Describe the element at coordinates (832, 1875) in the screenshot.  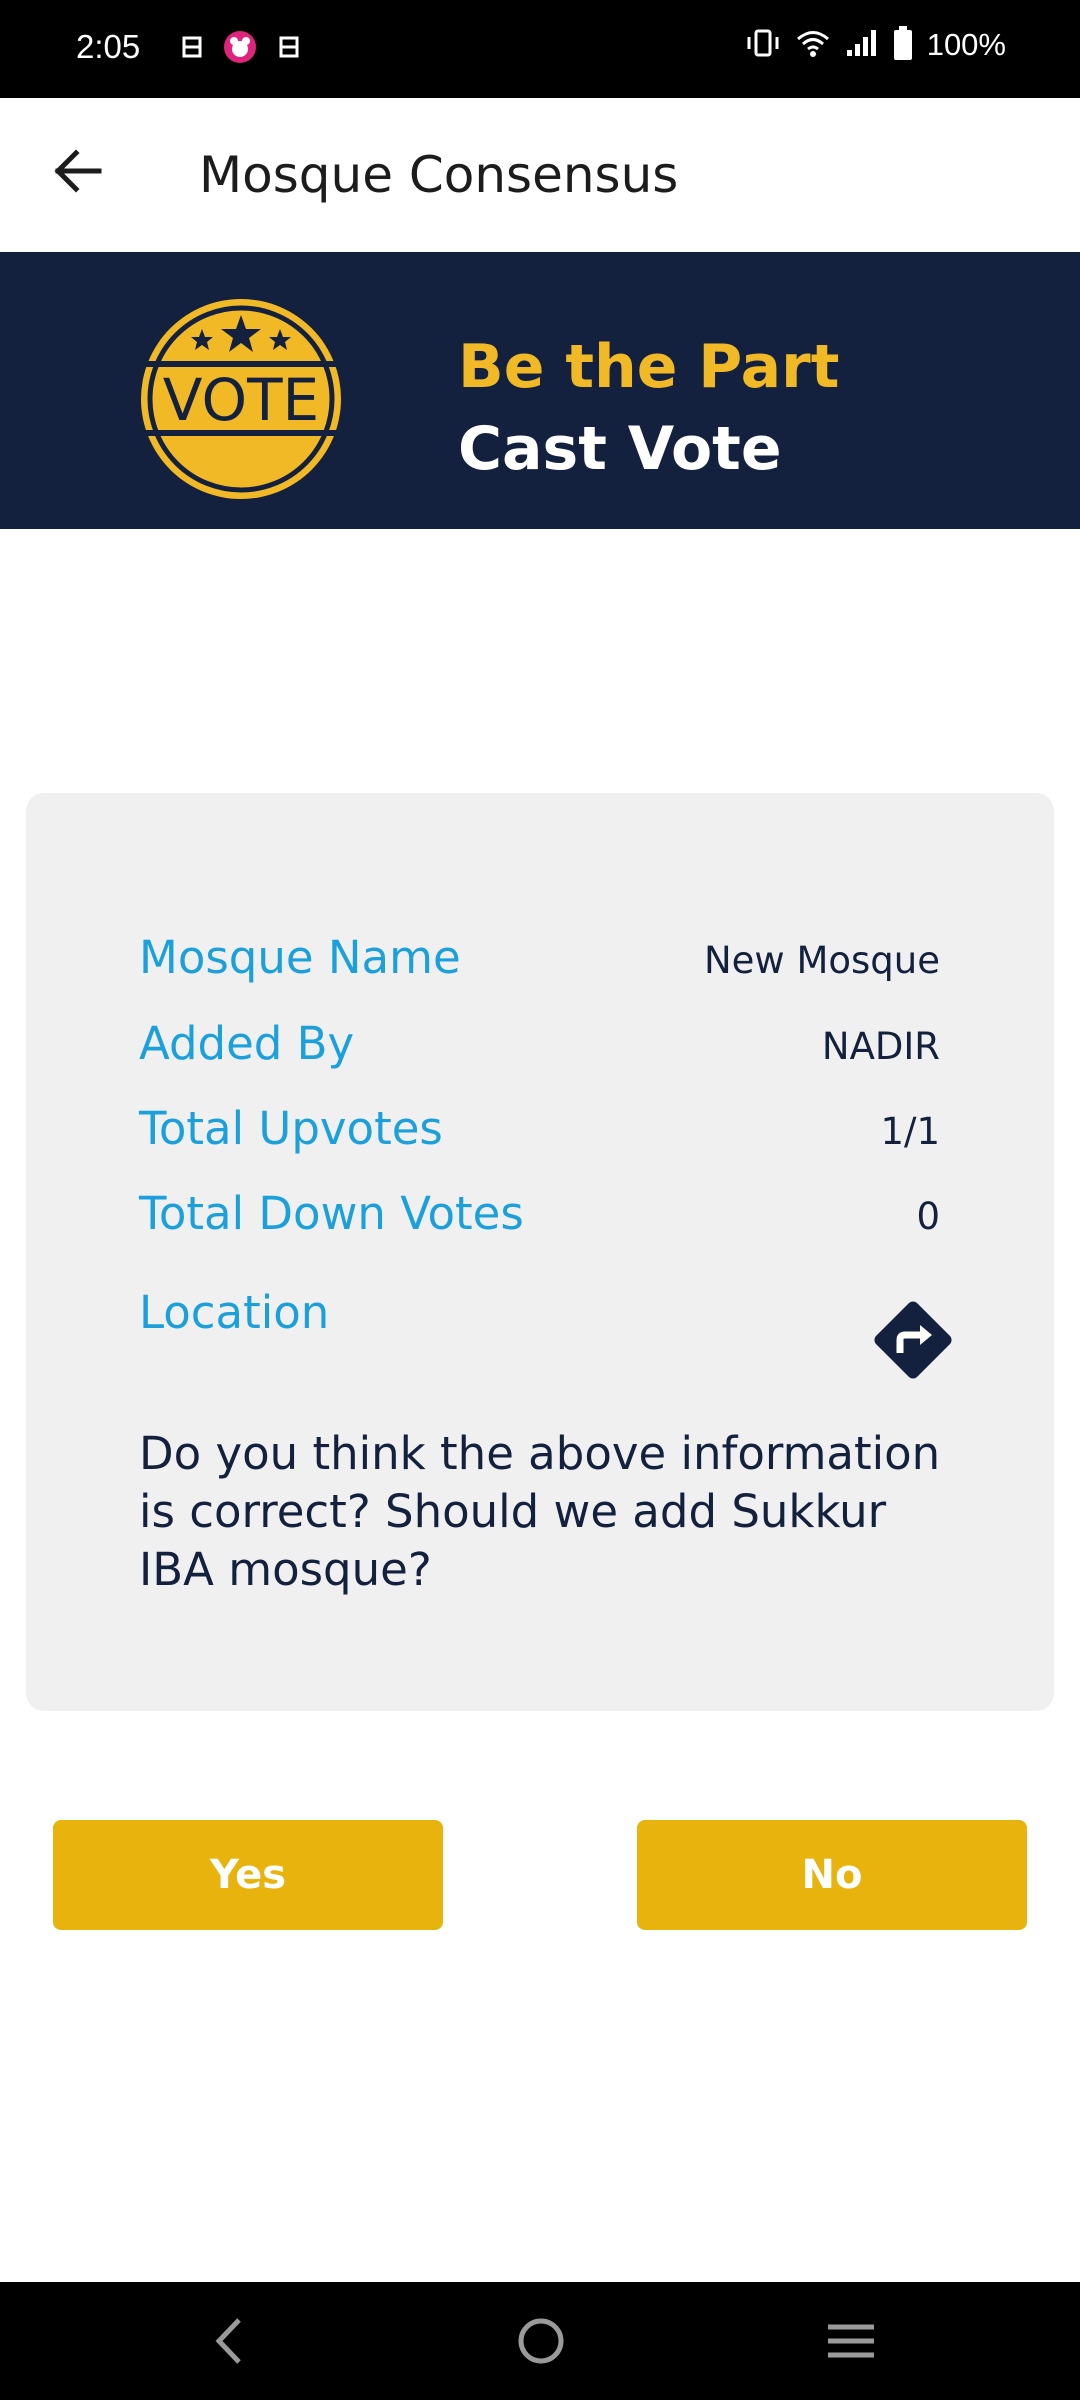
I see `no-button: No` at that location.